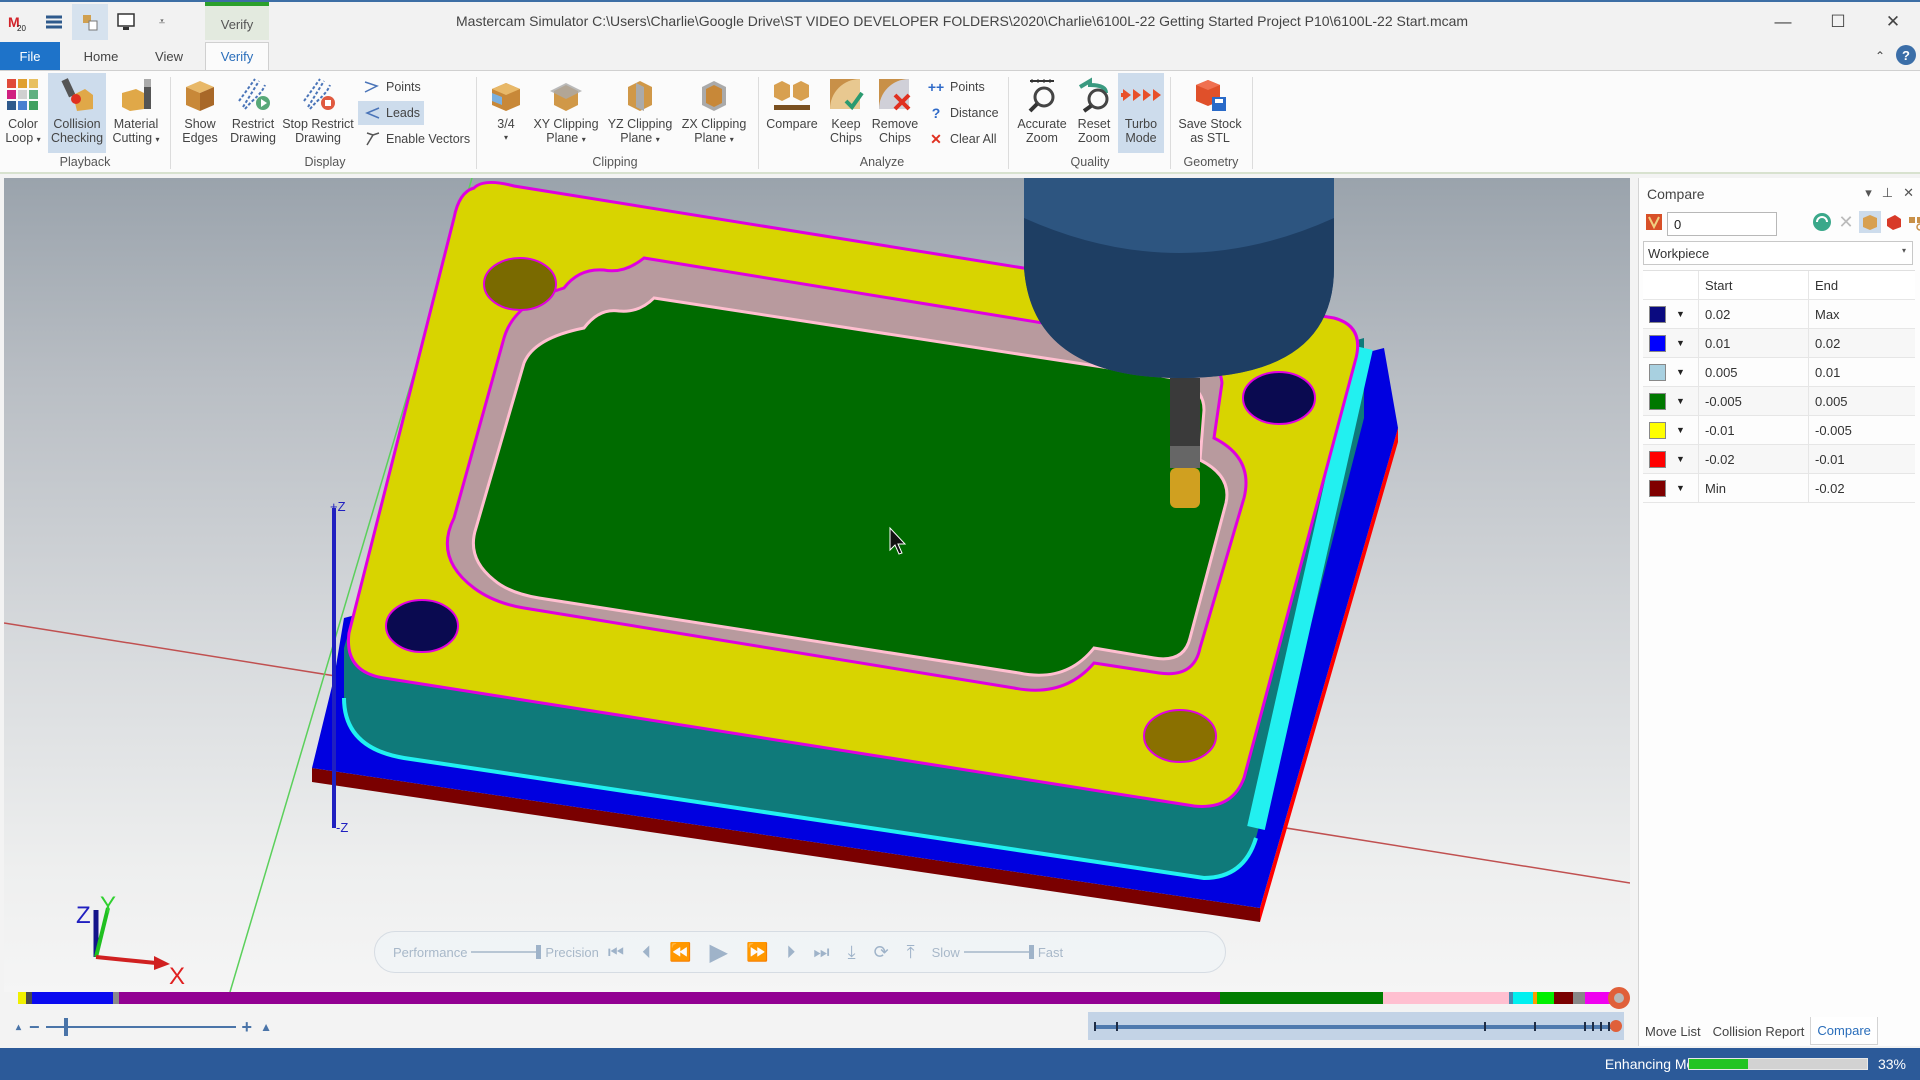 Image resolution: width=1920 pixels, height=1080 pixels. What do you see at coordinates (253, 109) in the screenshot?
I see `restrict-drawing-button: Restrict Drawing` at bounding box center [253, 109].